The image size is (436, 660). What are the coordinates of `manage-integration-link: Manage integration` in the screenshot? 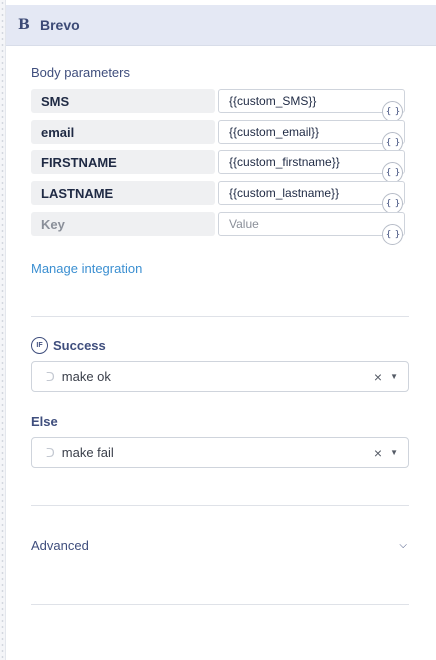 It's located at (86, 268).